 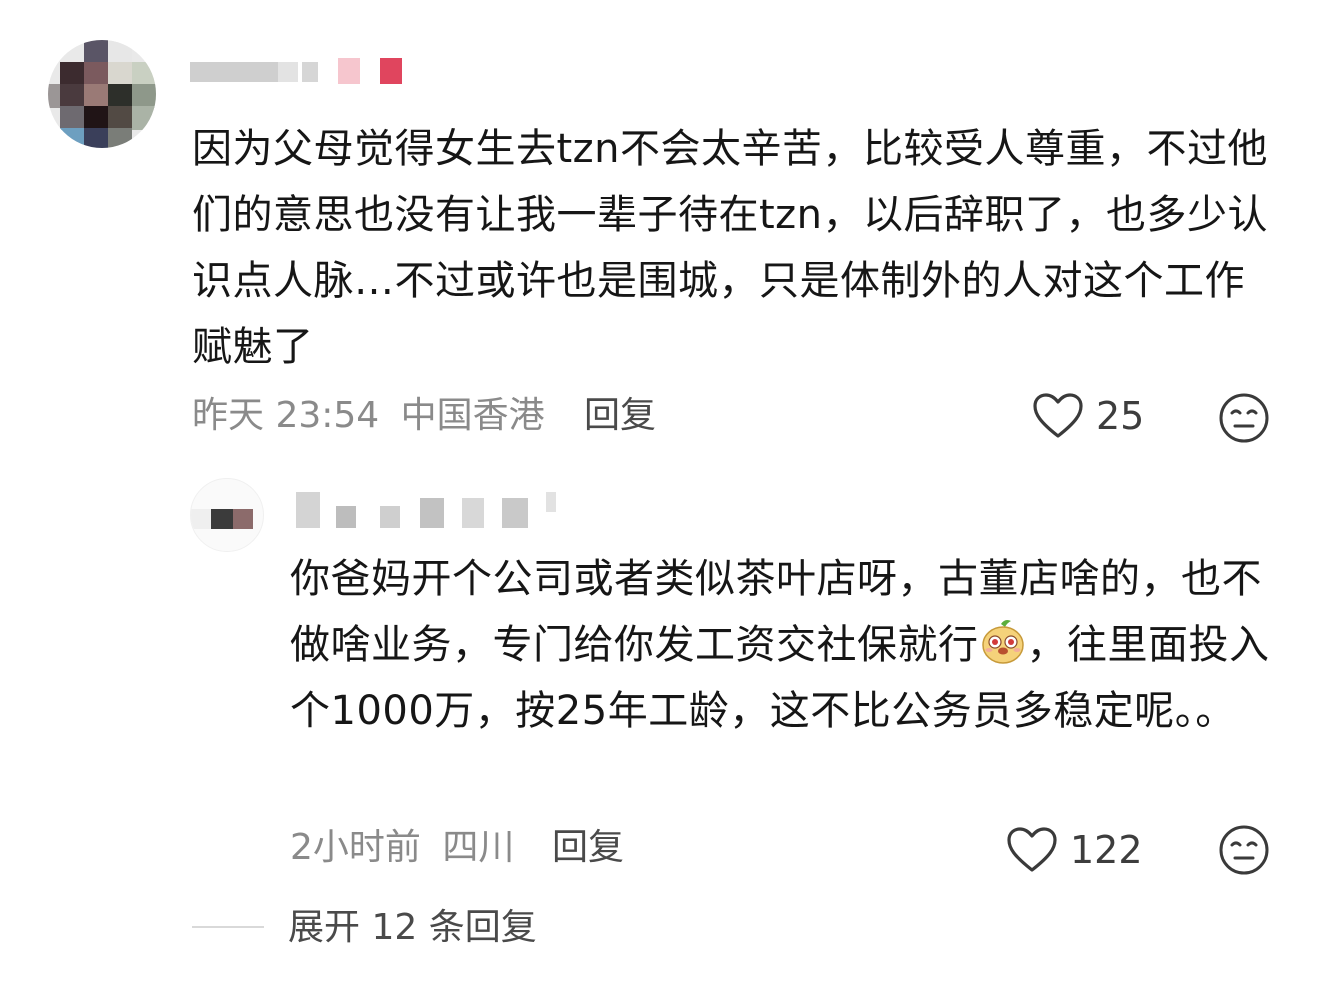 I want to click on reply-location: 四川, so click(x=478, y=847).